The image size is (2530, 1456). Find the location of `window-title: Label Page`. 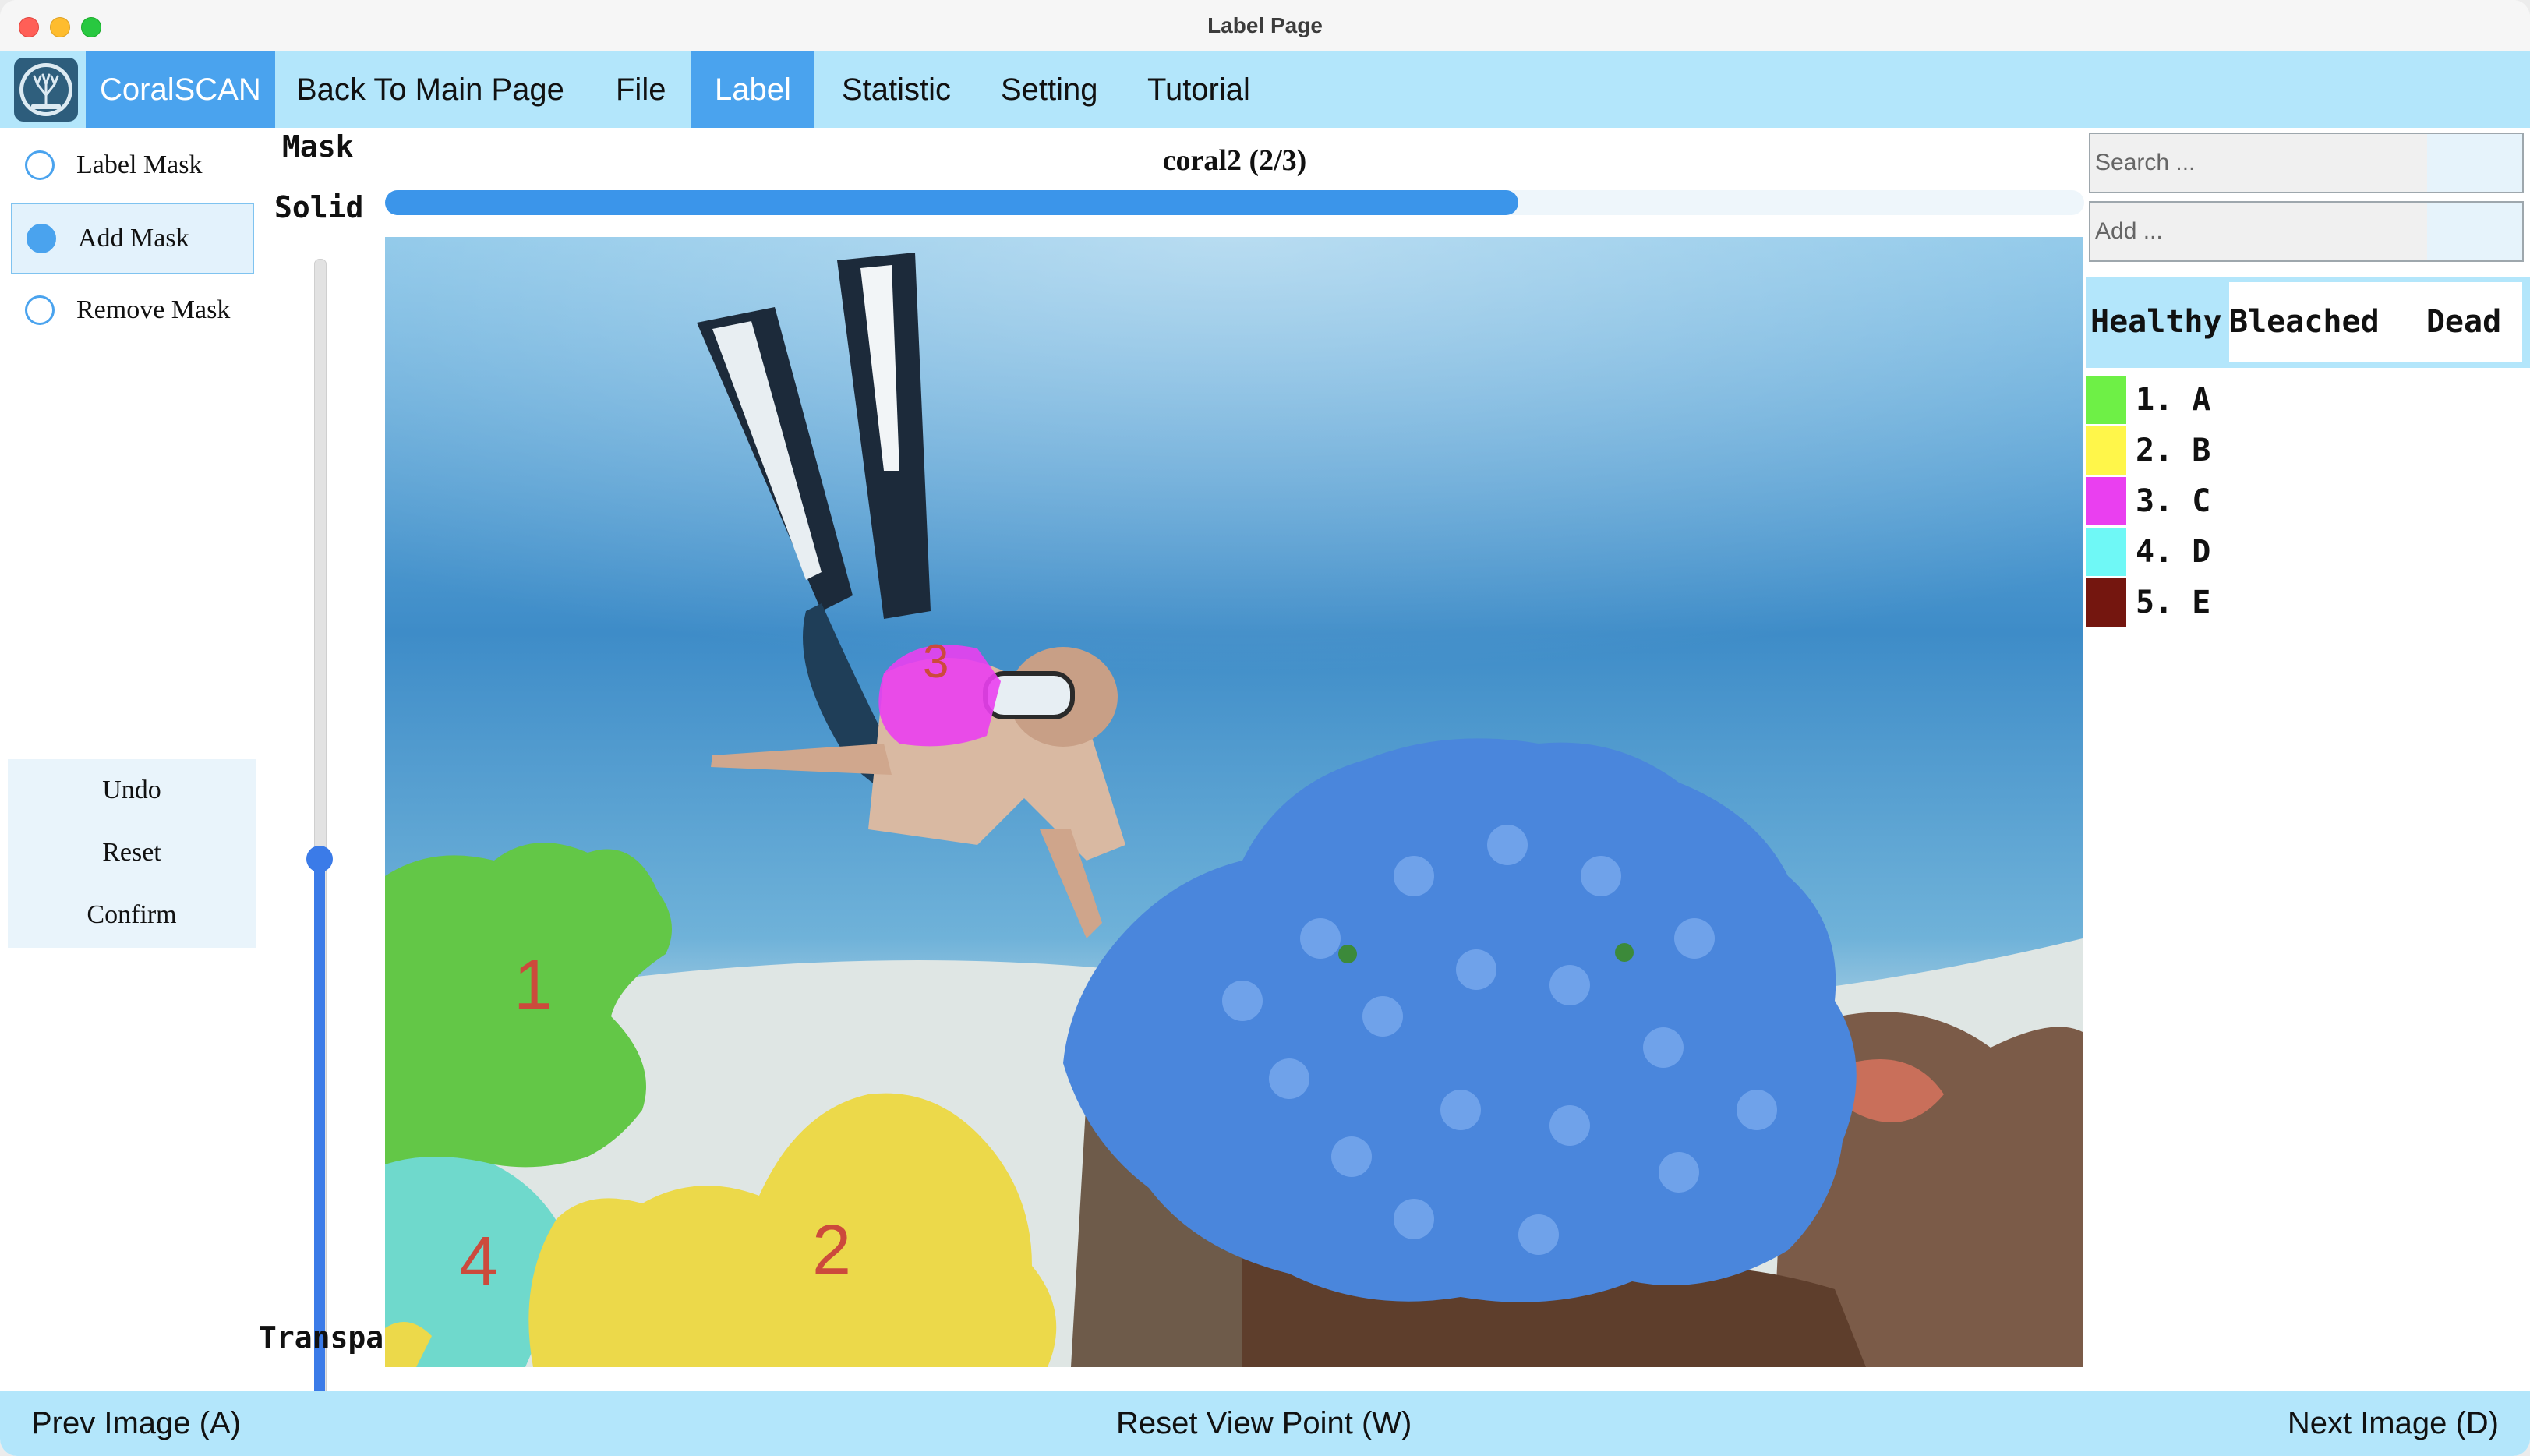

window-title: Label Page is located at coordinates (1265, 25).